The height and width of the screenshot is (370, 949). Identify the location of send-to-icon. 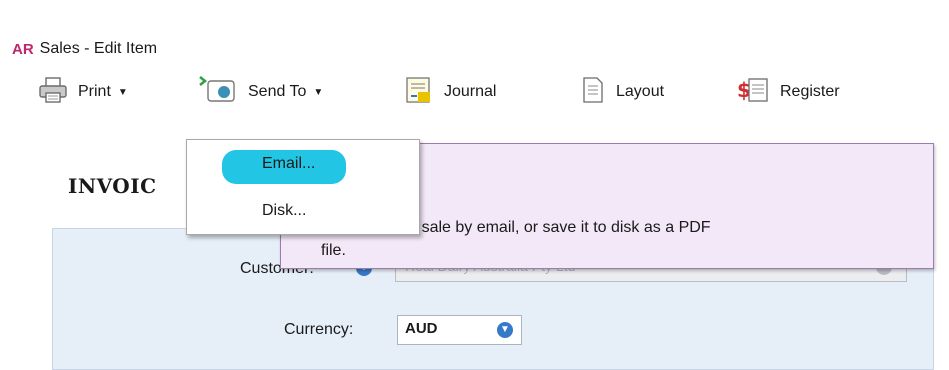
(218, 92).